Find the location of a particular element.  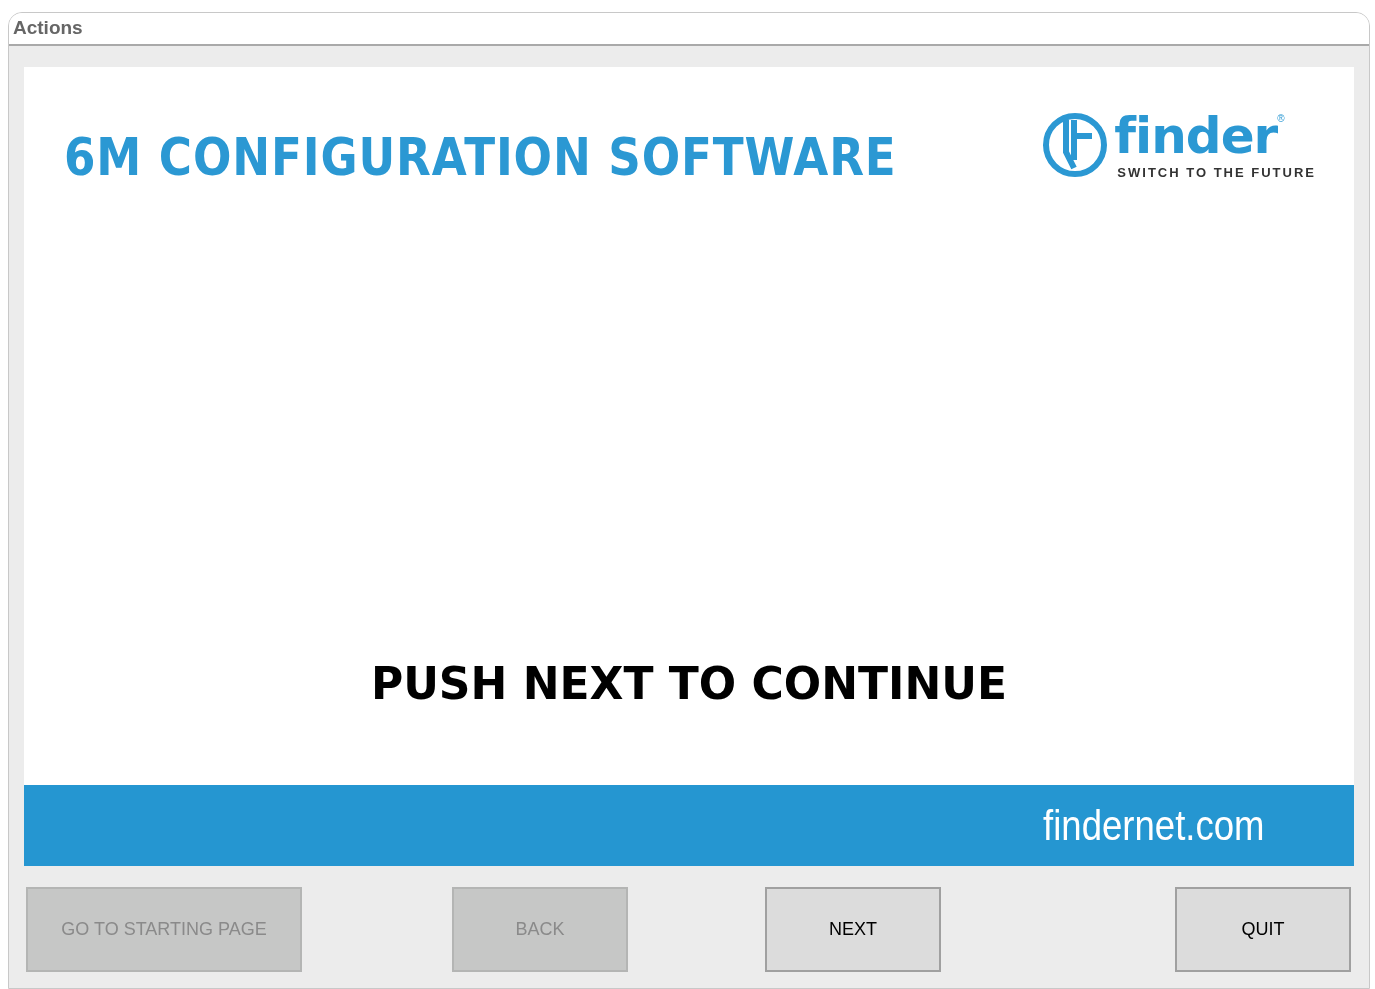

window-title: Actions is located at coordinates (48, 28).